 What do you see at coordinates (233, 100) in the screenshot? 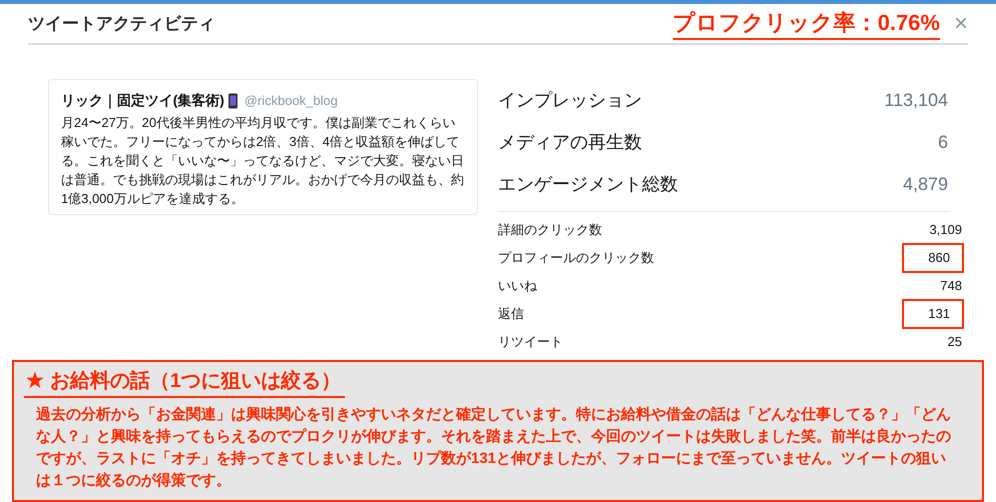
I see `phone-icon` at bounding box center [233, 100].